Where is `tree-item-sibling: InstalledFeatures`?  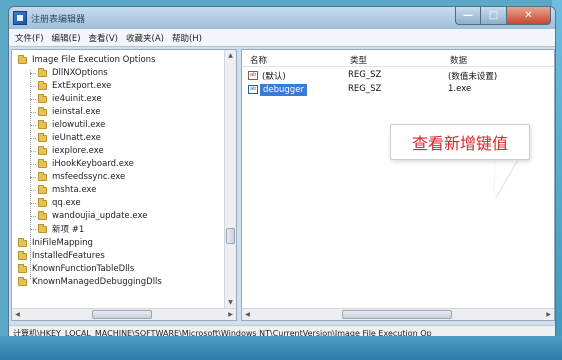
tree-item-sibling: InstalledFeatures is located at coordinates (61, 256).